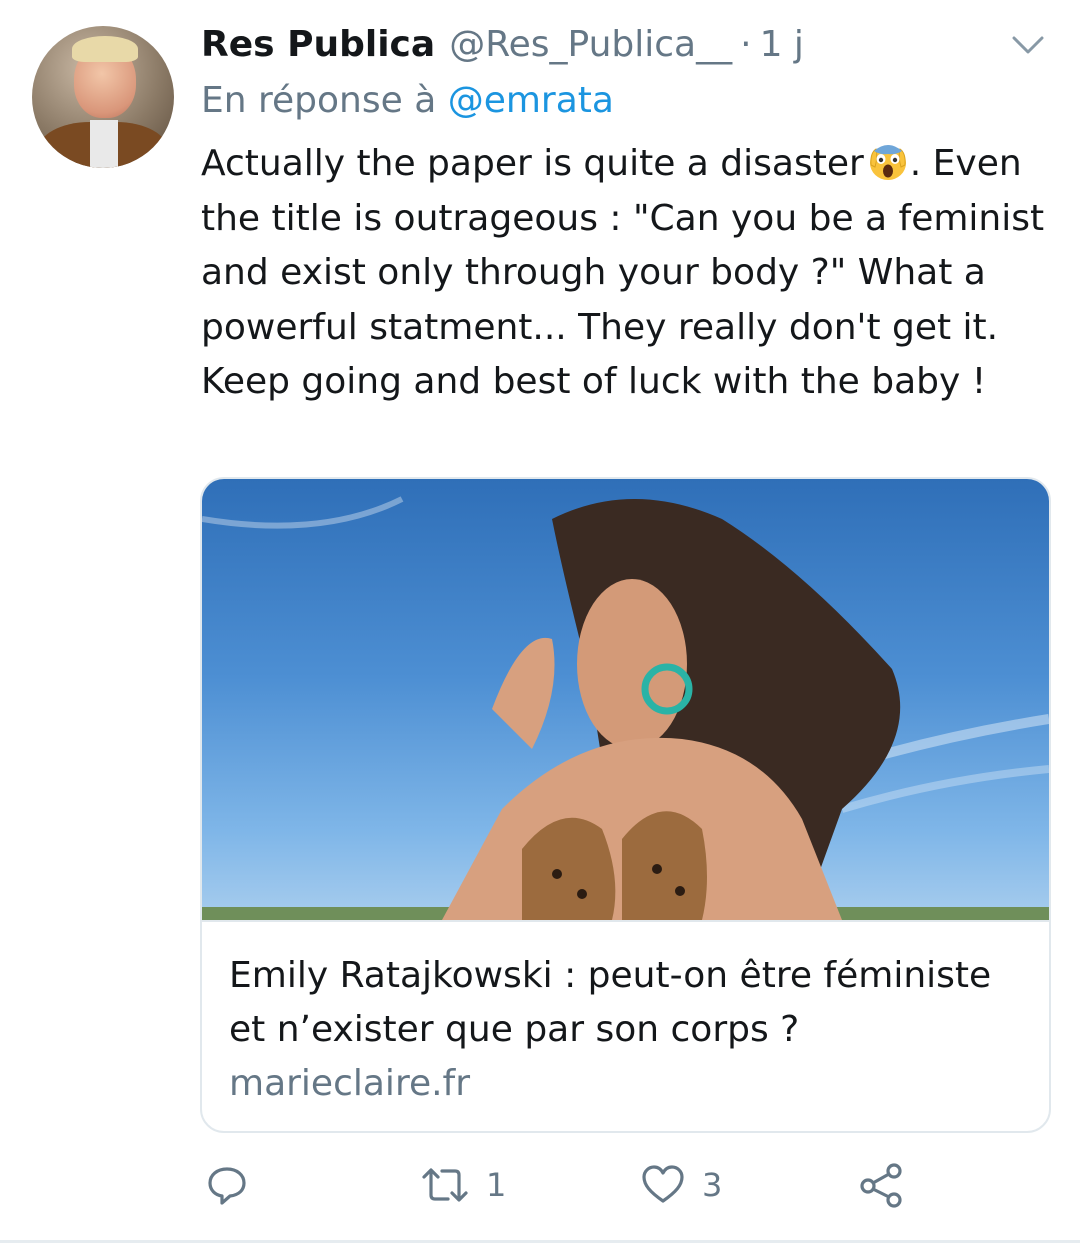 The height and width of the screenshot is (1243, 1080). I want to click on reply-icon, so click(227, 1186).